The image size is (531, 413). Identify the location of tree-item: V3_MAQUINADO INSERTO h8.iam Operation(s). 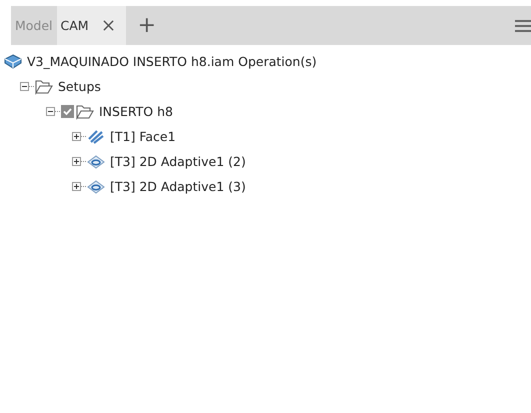
(172, 61).